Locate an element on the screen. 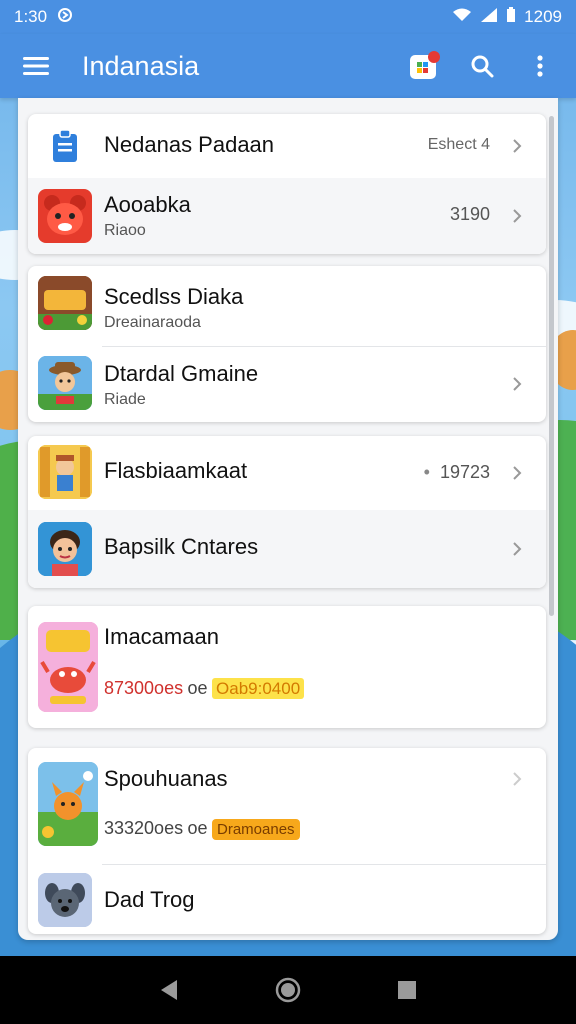 The height and width of the screenshot is (1024, 576). overflow-menu-button is located at coordinates (540, 66).